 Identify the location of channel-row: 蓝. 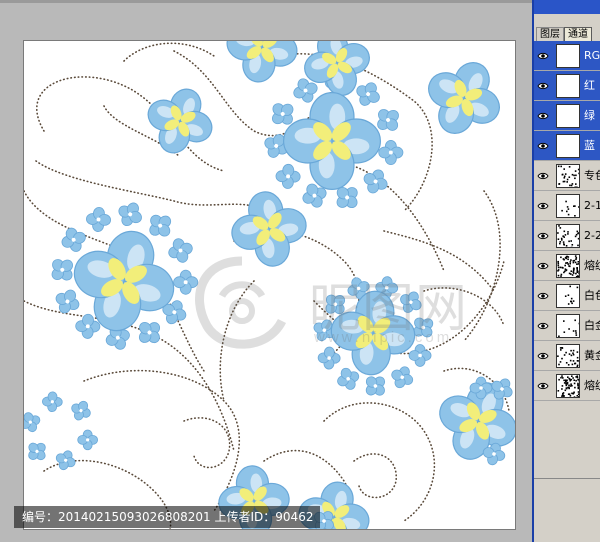
(567, 146).